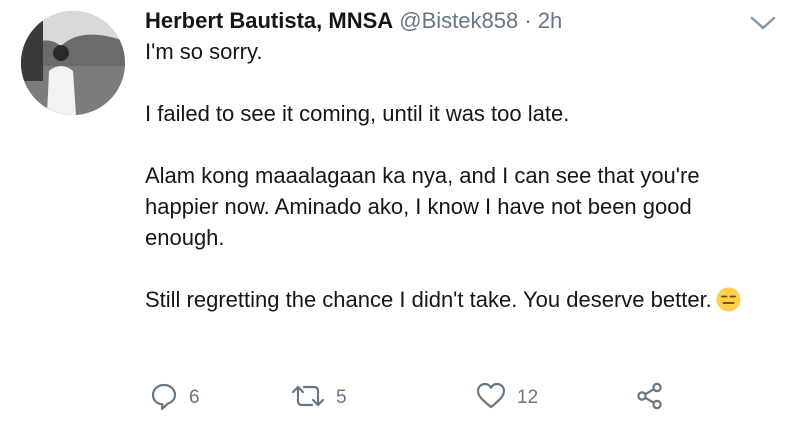 This screenshot has height=433, width=800. I want to click on timestamp: 2h, so click(550, 20).